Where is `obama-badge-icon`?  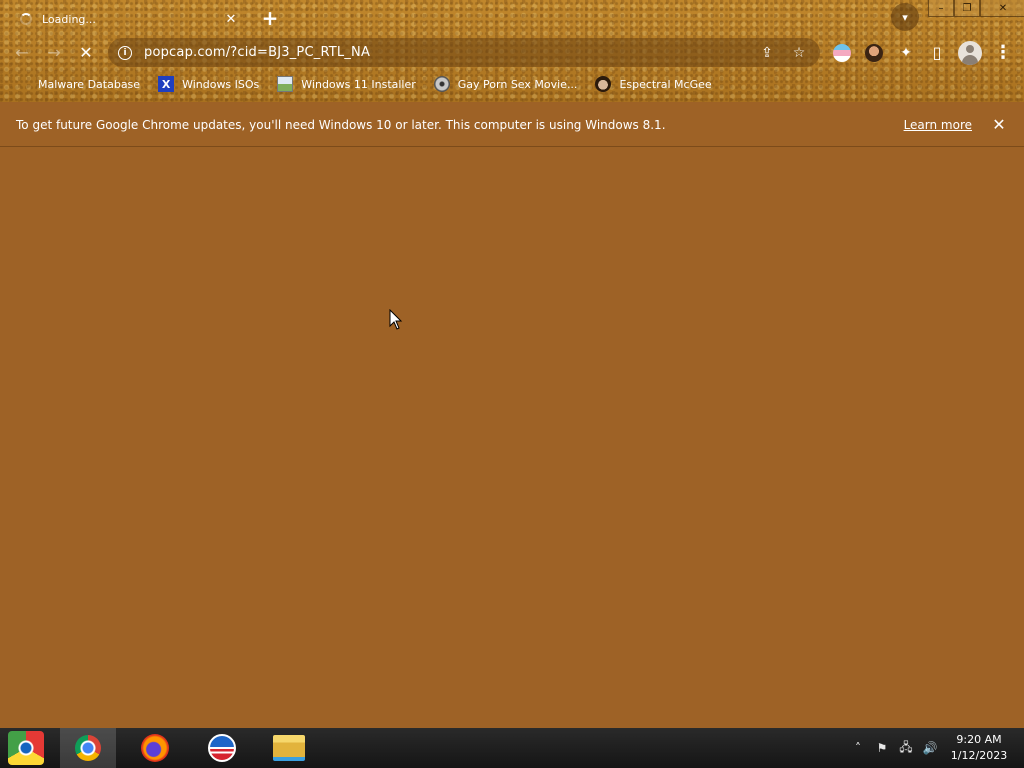 obama-badge-icon is located at coordinates (222, 748).